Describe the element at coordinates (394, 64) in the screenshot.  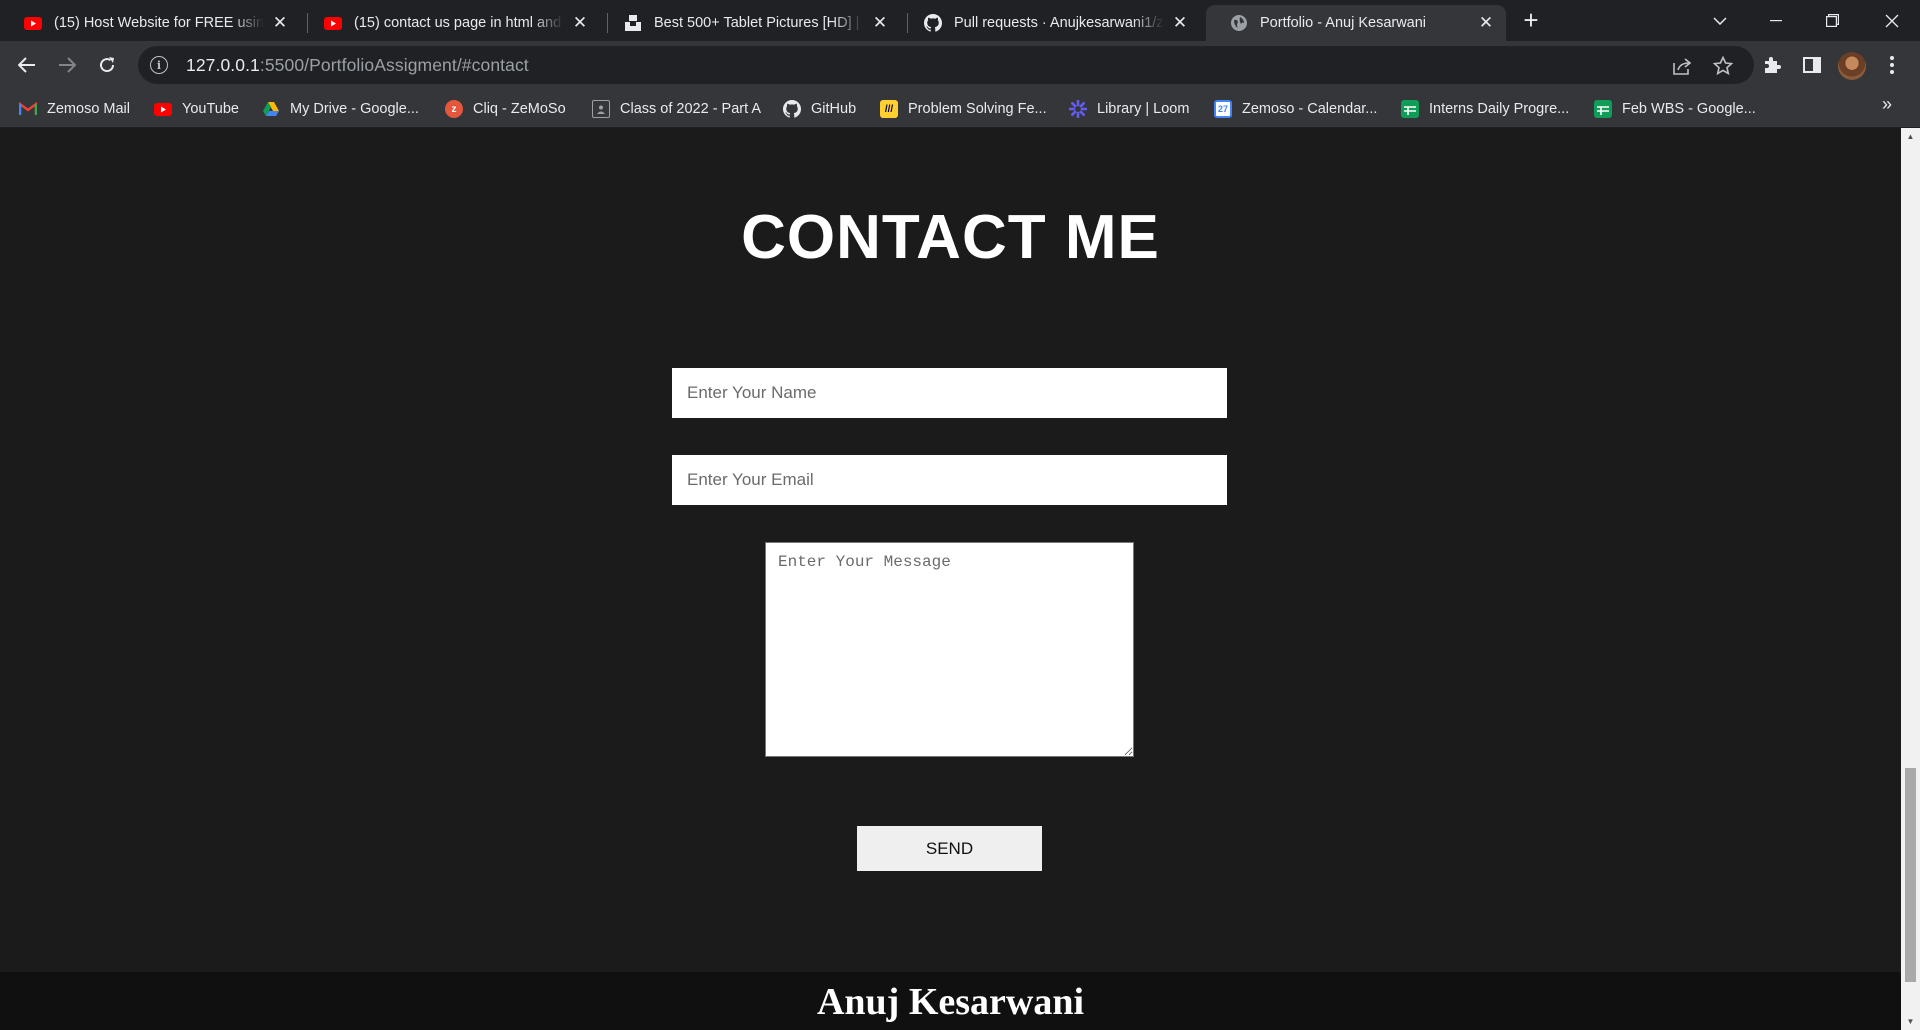
I see `url-path: :5500/PortfolioAssigment/#contact` at that location.